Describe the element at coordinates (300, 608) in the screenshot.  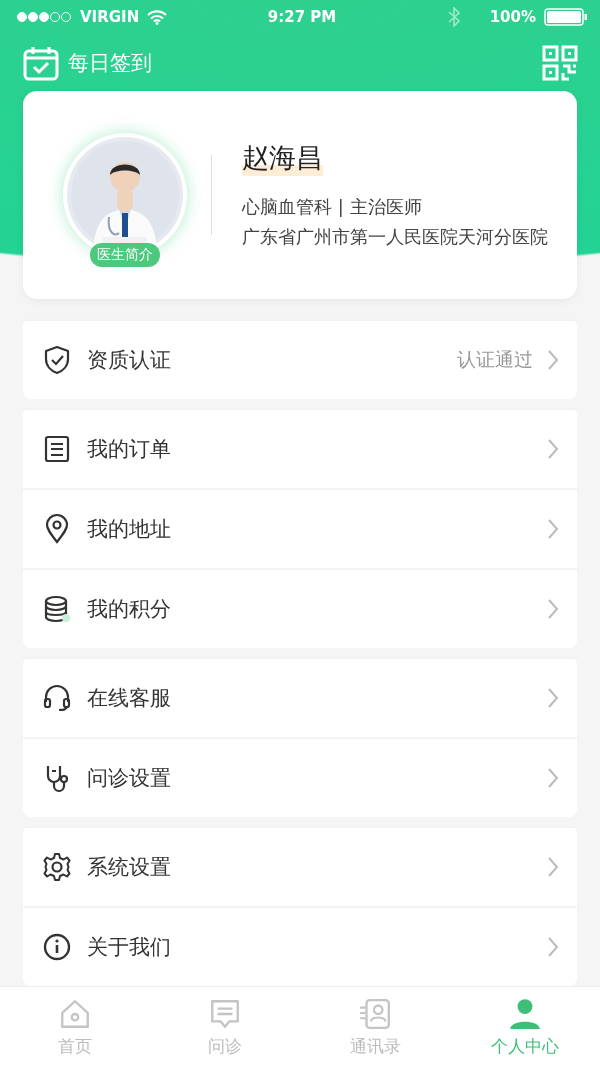
I see `menu-item: 我的积分` at that location.